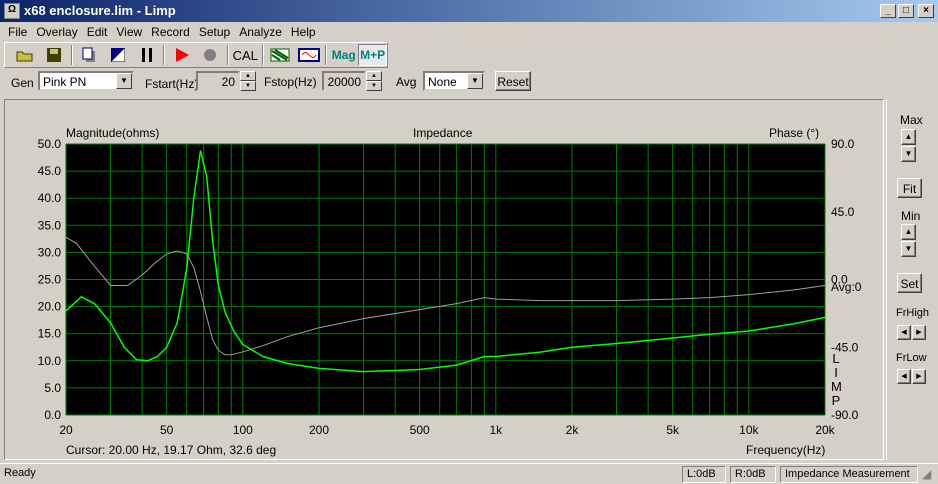  Describe the element at coordinates (919, 332) in the screenshot. I see `frhigh-right-button: ▶` at that location.